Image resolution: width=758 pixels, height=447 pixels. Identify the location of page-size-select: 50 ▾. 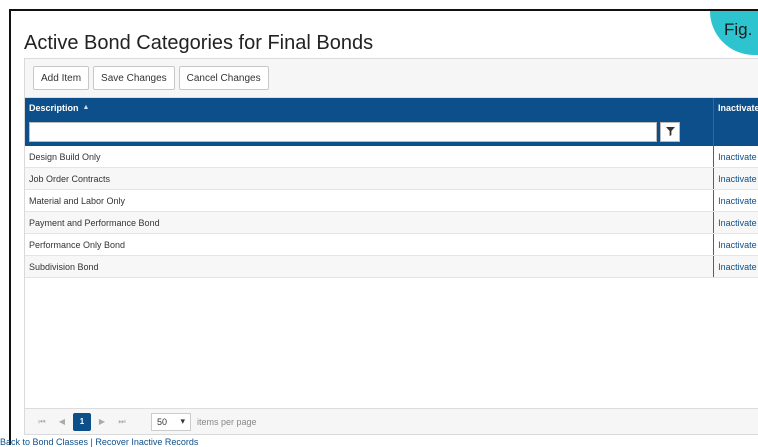
(171, 421).